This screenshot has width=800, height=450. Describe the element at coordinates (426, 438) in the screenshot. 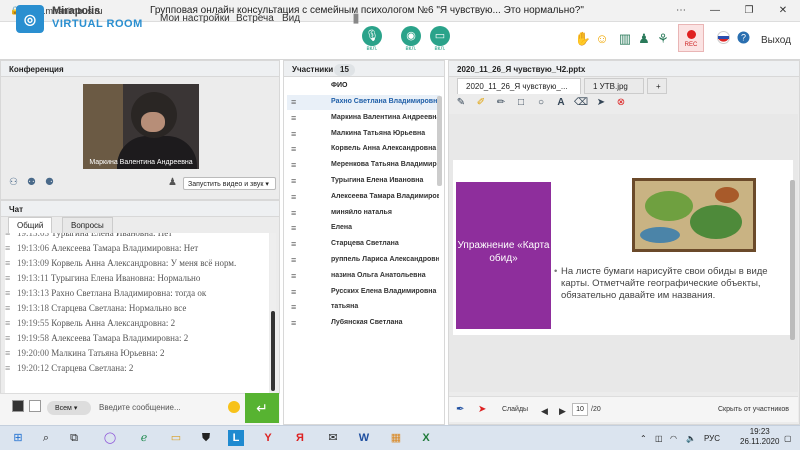

I see `excel-icon: X` at that location.